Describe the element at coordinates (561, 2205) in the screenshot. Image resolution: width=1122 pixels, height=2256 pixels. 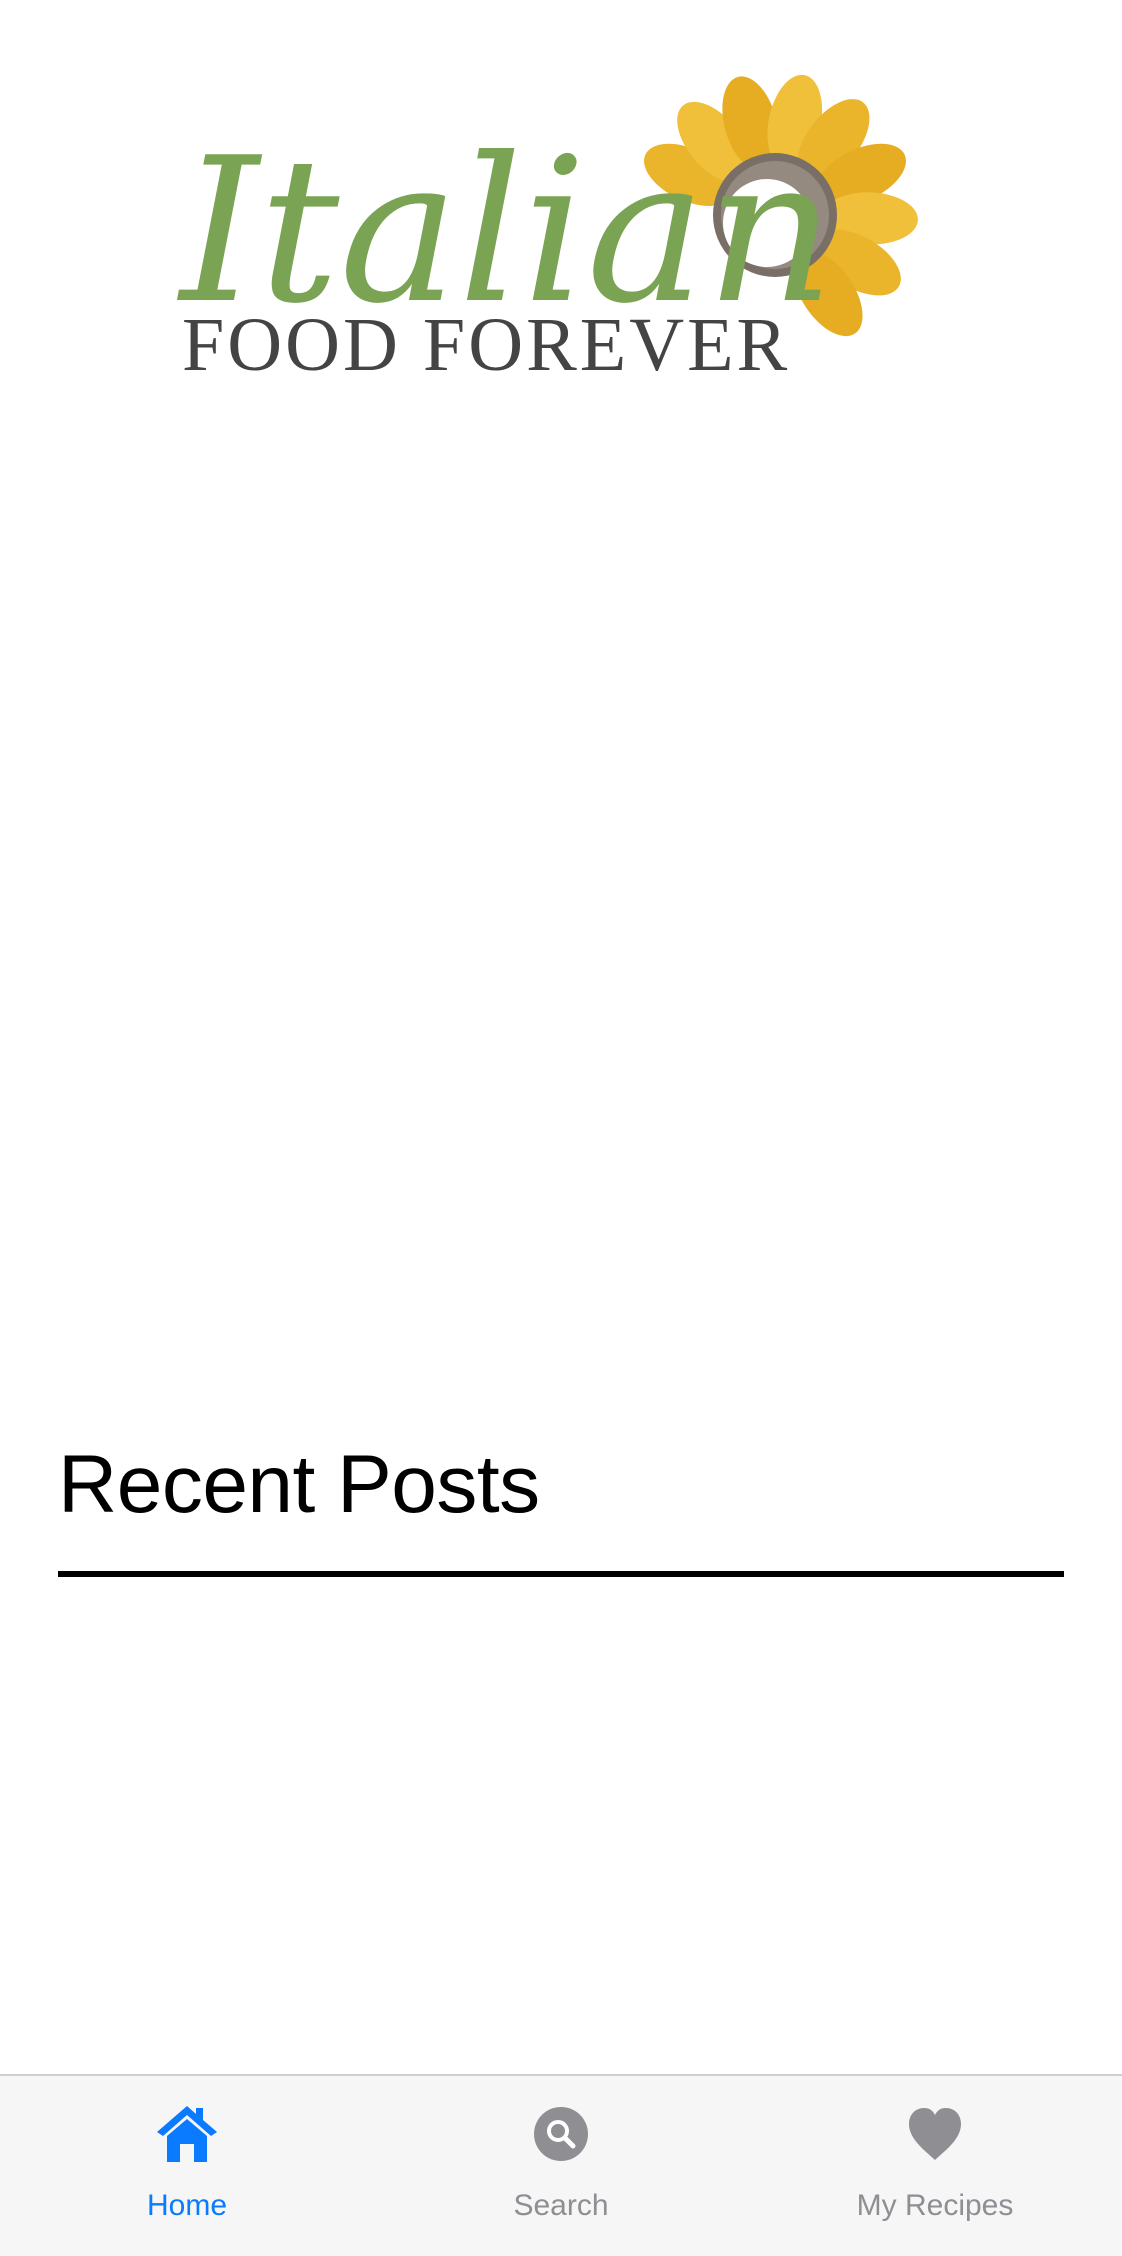
I see `tab-search-label: Search` at that location.